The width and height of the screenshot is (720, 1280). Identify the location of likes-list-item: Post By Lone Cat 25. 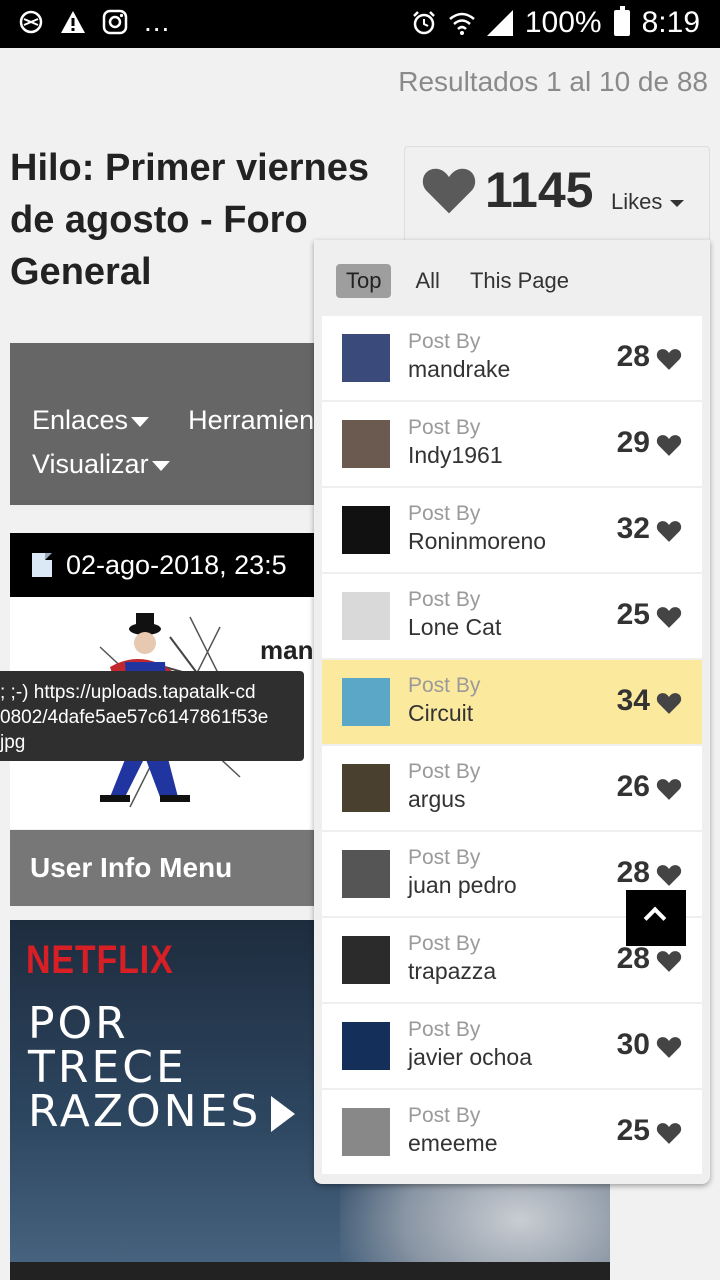
(512, 616).